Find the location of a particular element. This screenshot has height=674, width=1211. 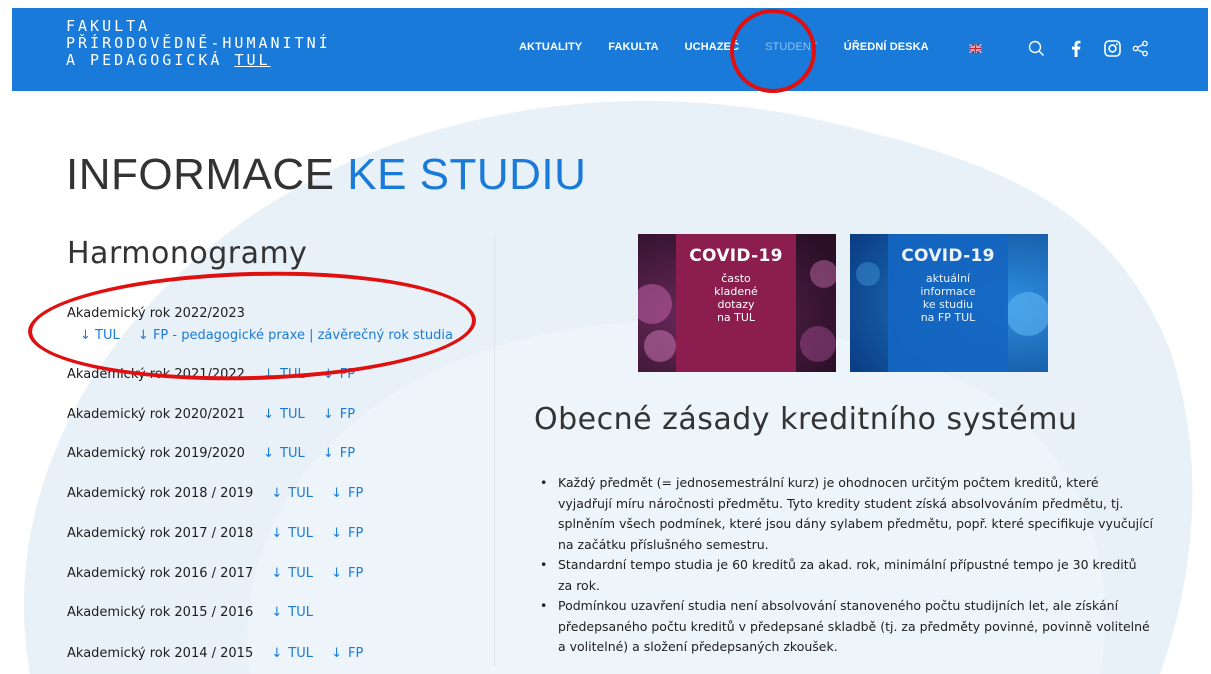

year-row-2017-2018: Akademický rok 2017 / 2018 ↓ TUL ↓ FP is located at coordinates (215, 533).